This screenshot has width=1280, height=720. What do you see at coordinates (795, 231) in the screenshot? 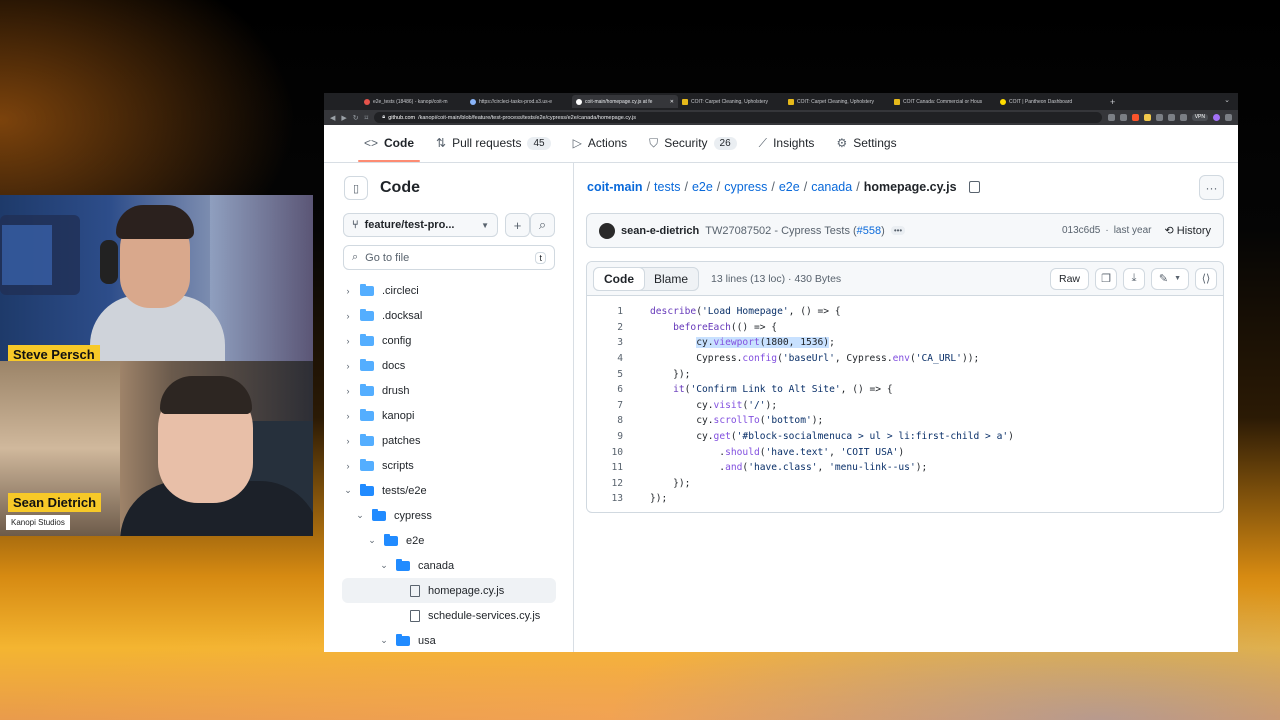
I see `commit-message: TW27087502 - Cypress Tests (#558)` at bounding box center [795, 231].